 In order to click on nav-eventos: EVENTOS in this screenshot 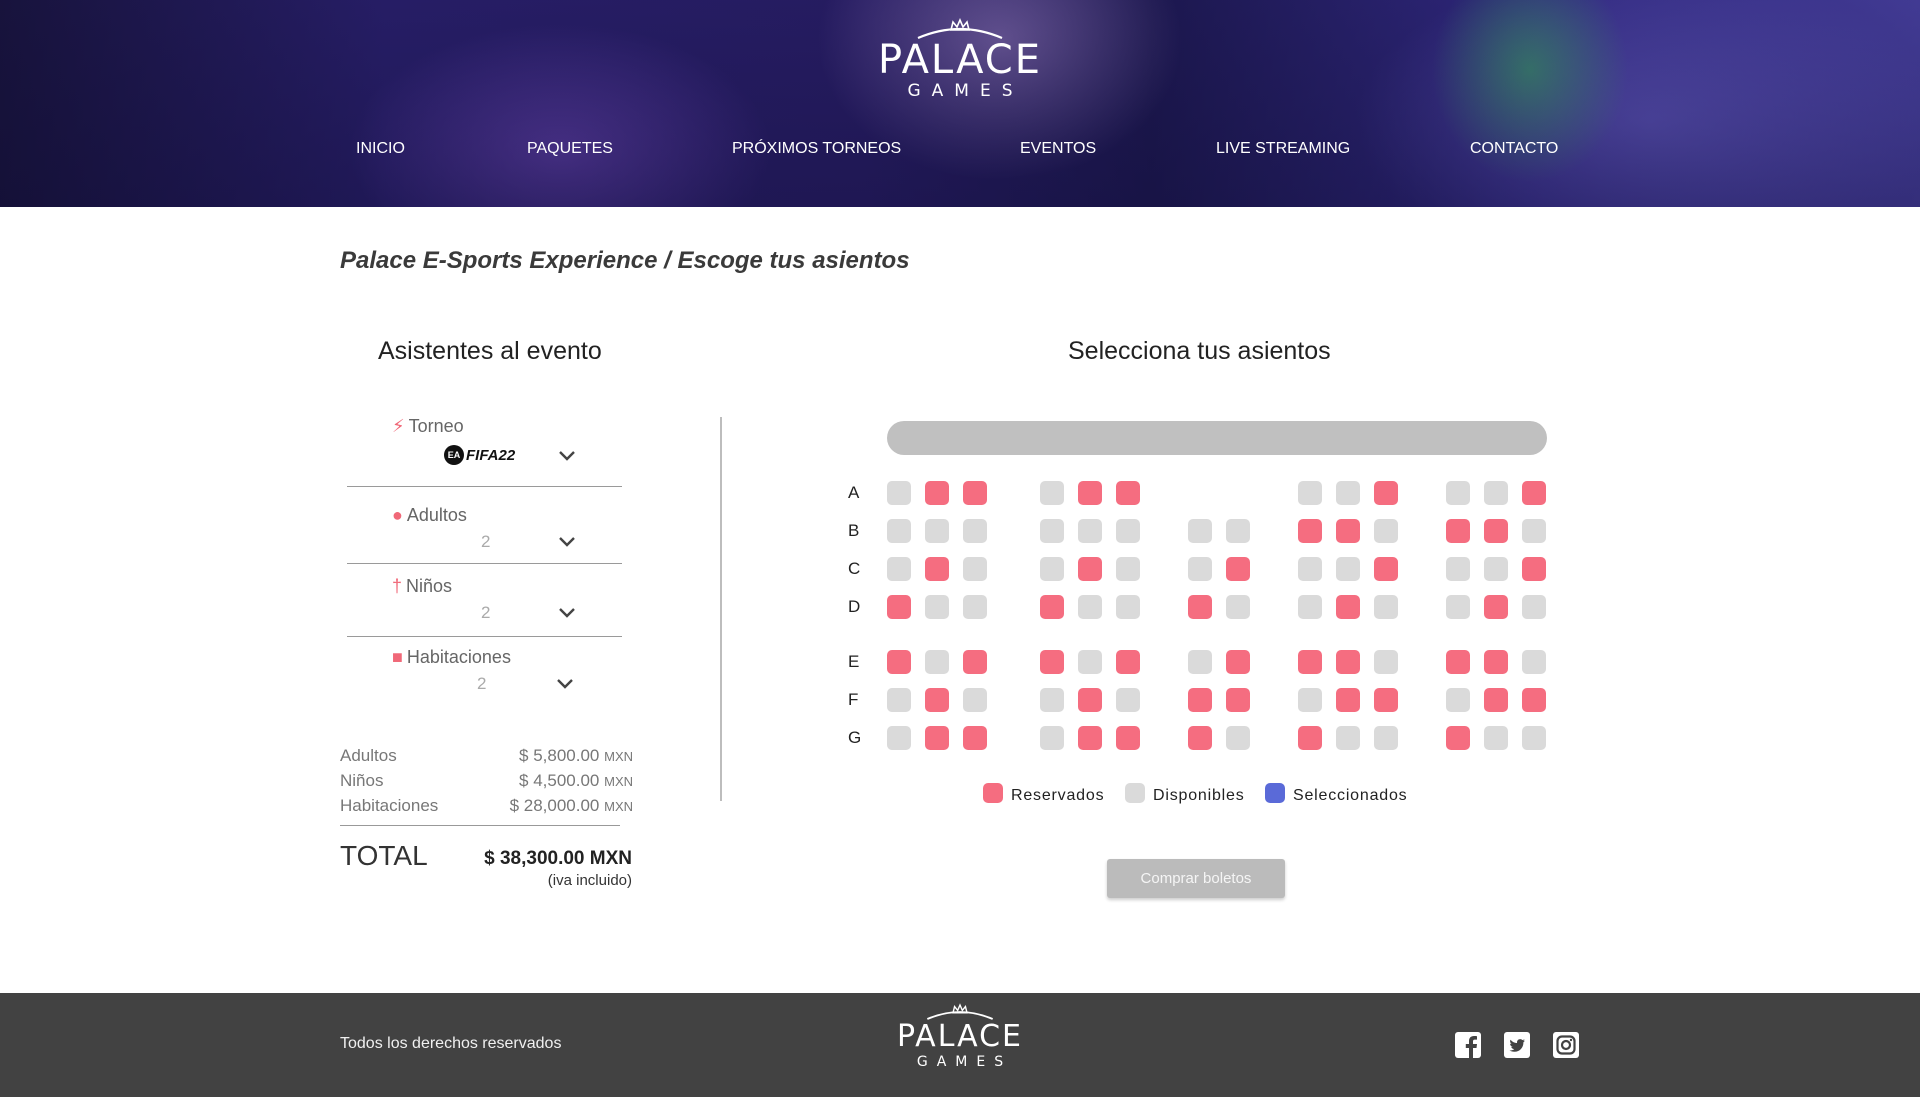, I will do `click(1058, 149)`.